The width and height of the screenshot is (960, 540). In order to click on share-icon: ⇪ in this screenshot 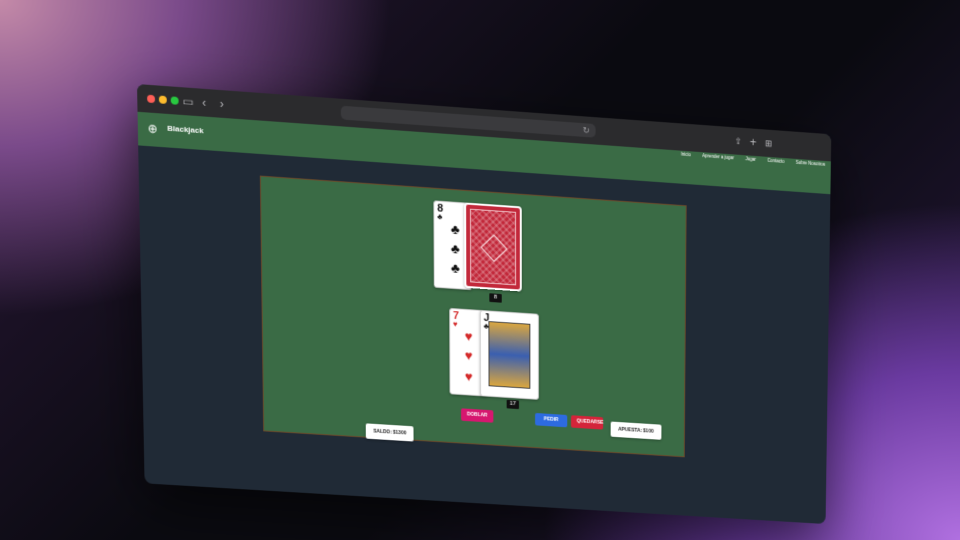, I will do `click(738, 141)`.